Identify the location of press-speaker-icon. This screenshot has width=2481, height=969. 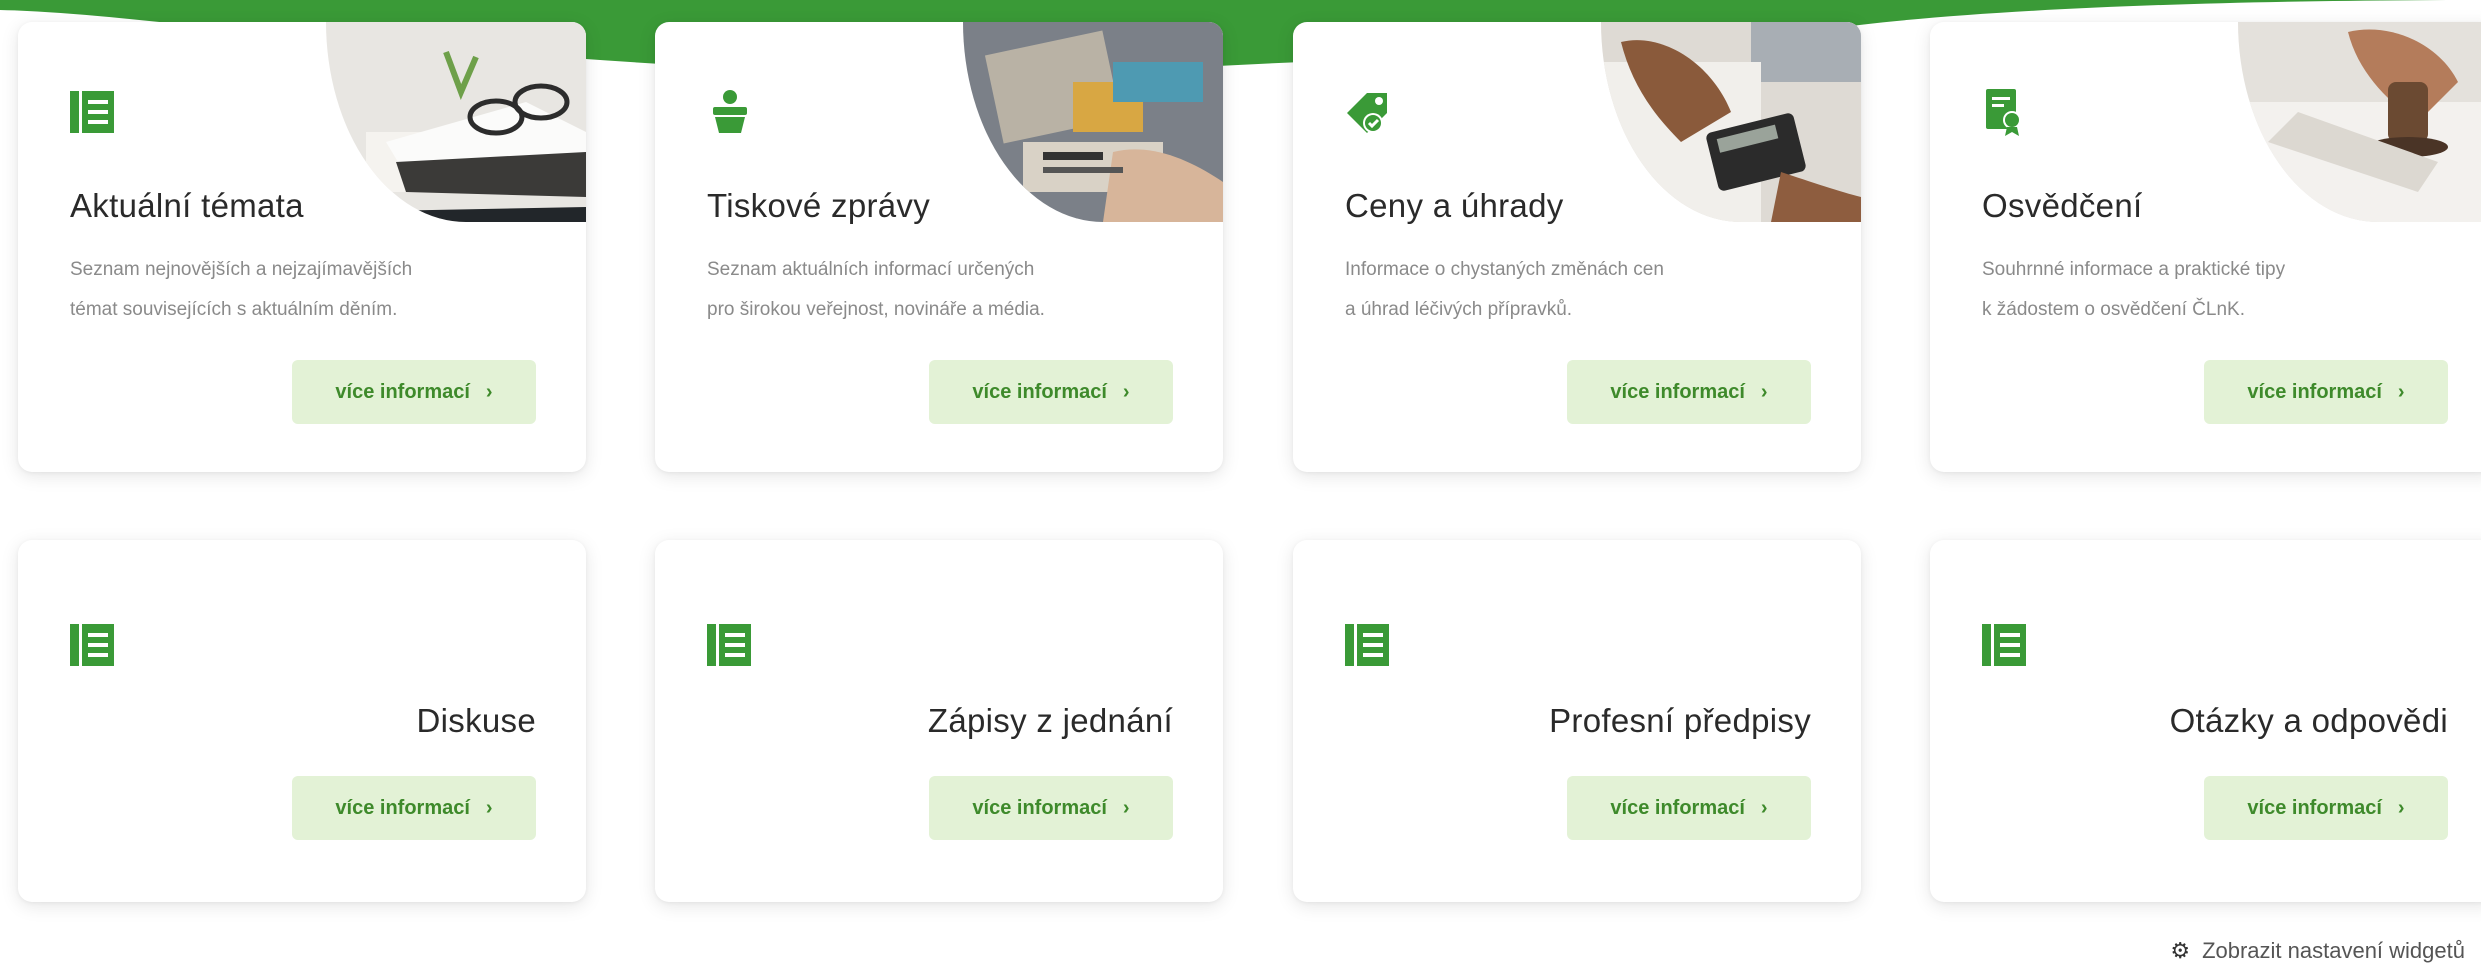
(730, 111).